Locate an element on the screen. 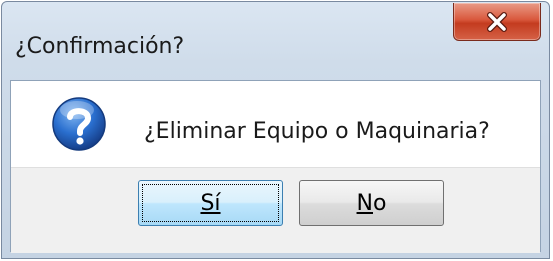 This screenshot has height=261, width=553. yes-button: Sí is located at coordinates (210, 203).